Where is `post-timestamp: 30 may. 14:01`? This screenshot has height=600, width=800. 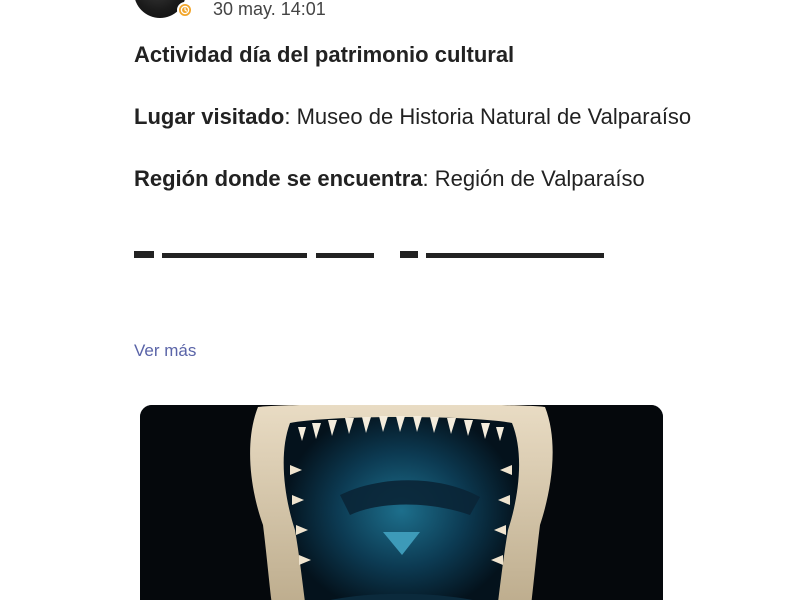
post-timestamp: 30 may. 14:01 is located at coordinates (269, 9).